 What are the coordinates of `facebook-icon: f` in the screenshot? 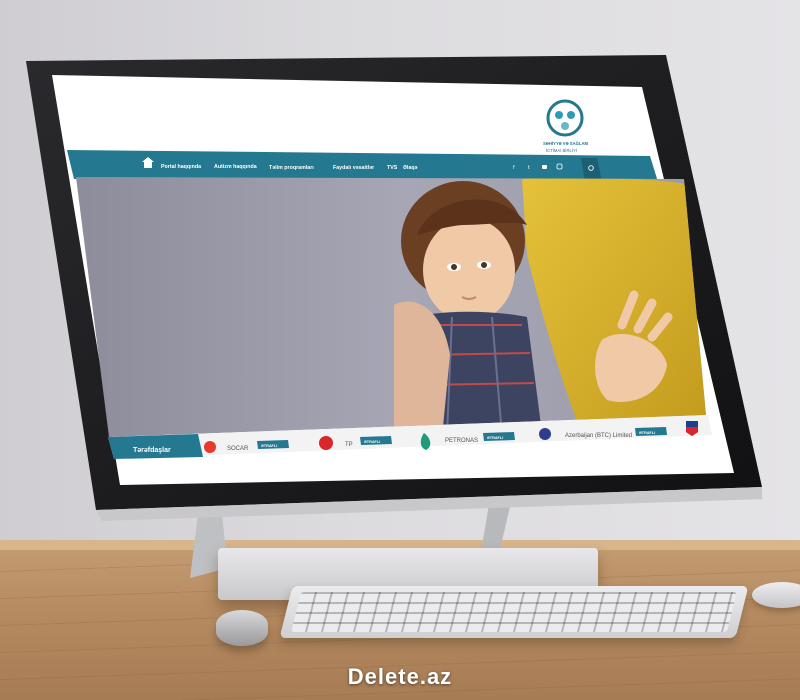 It's located at (514, 168).